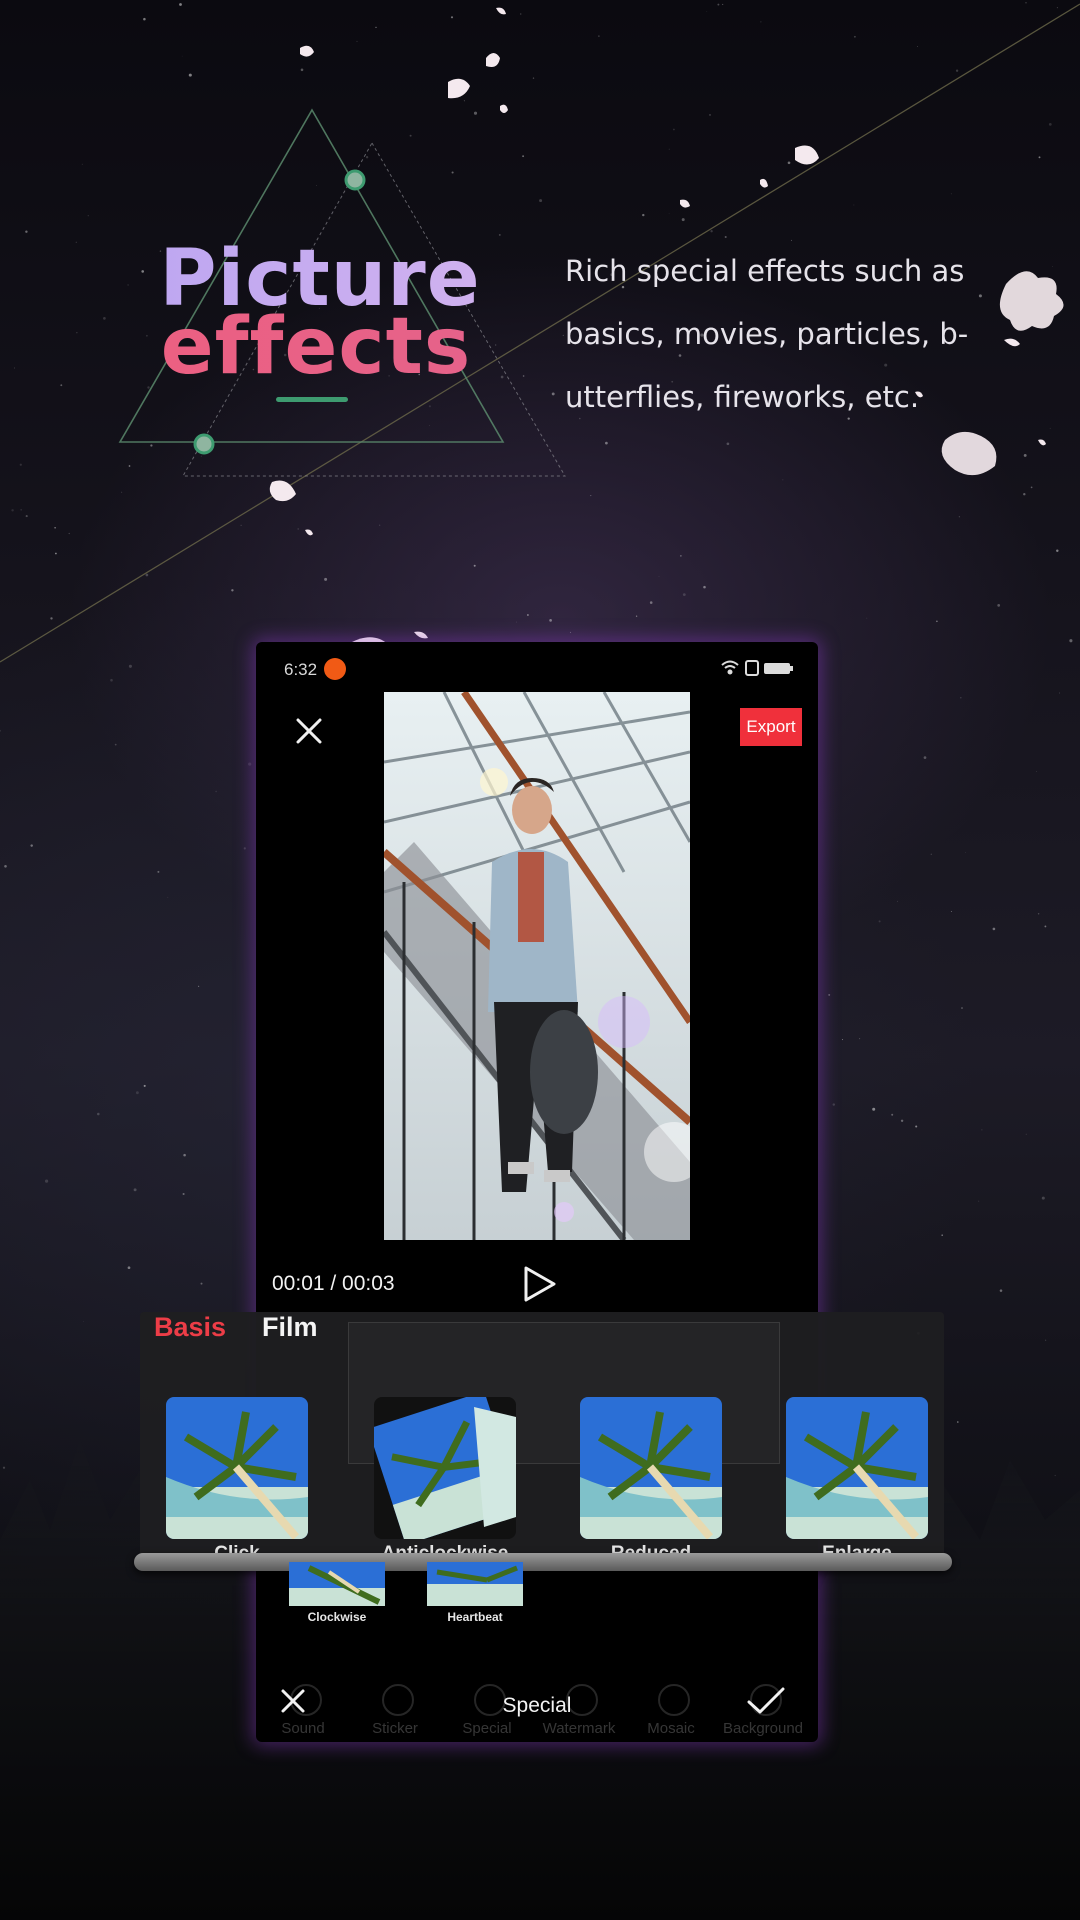 This screenshot has width=1080, height=1920. I want to click on video-preview, so click(537, 966).